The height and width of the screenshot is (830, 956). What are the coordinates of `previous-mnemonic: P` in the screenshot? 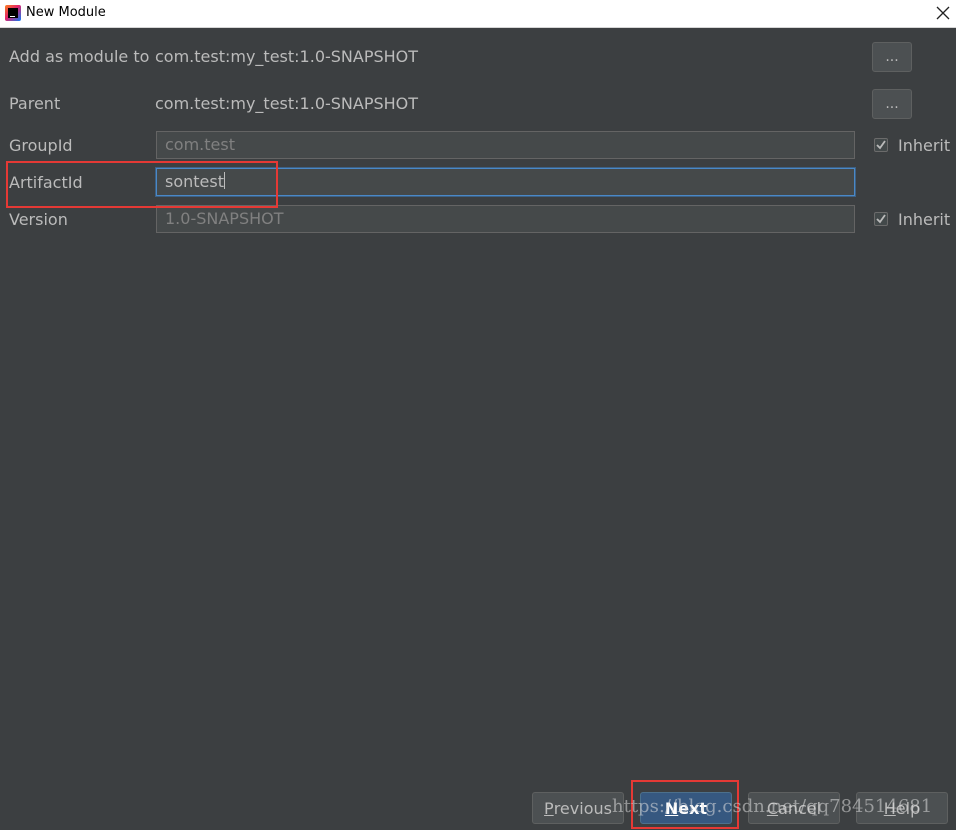 It's located at (549, 808).